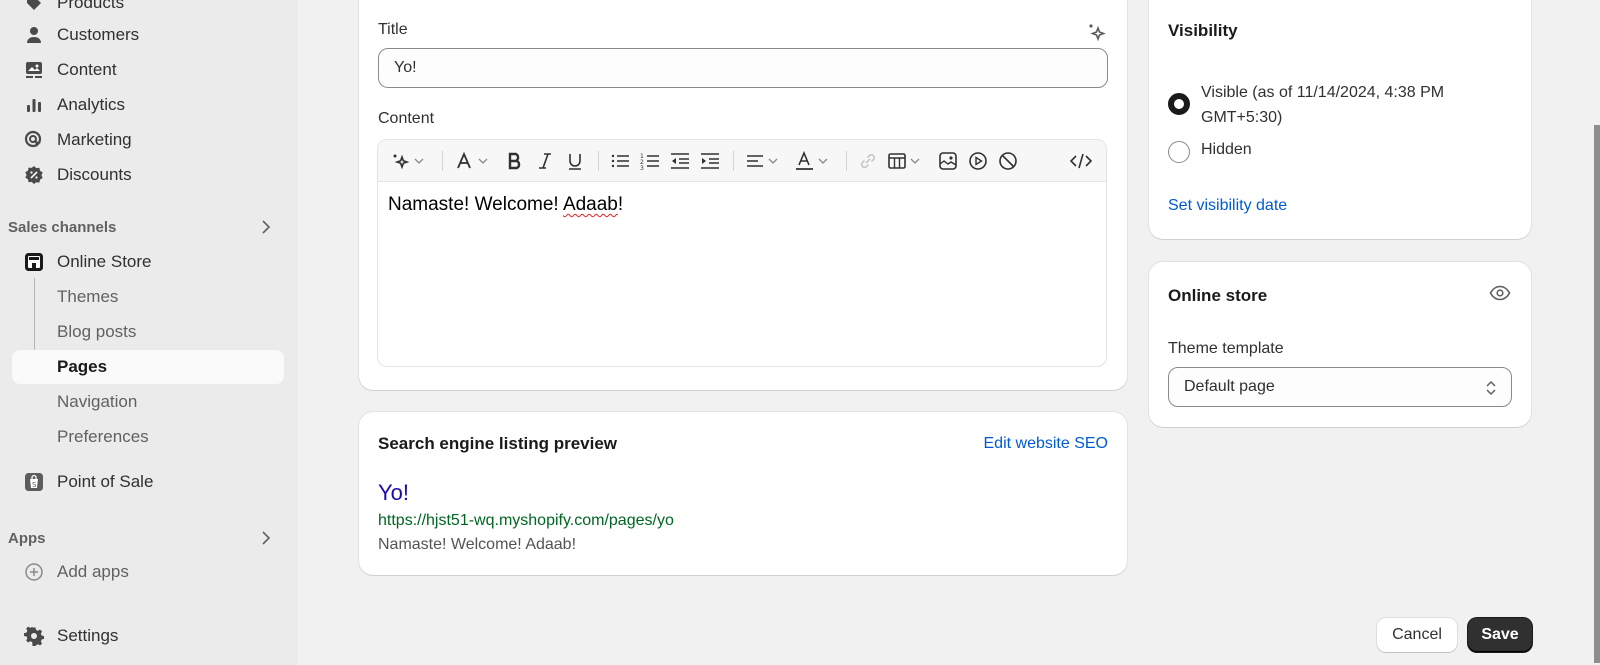 This screenshot has height=665, width=1600. What do you see at coordinates (148, 636) in the screenshot?
I see `sidebar-item-settings: Settings` at bounding box center [148, 636].